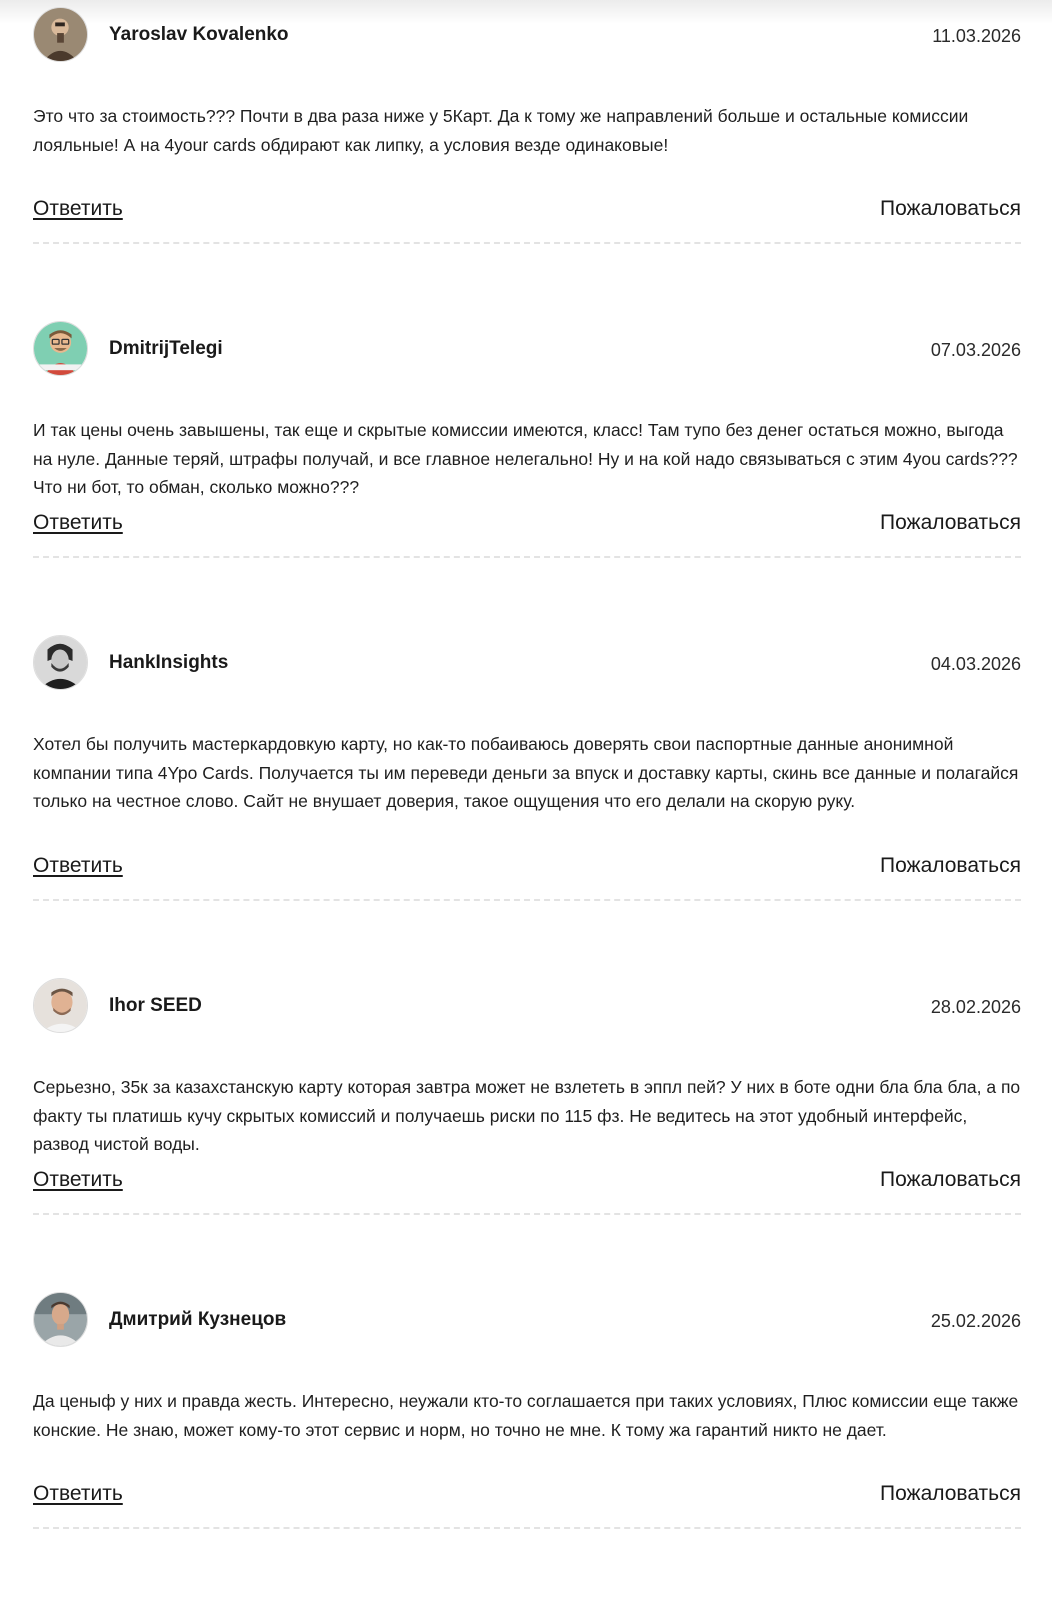 This screenshot has width=1052, height=1600. I want to click on author-name: DmitrijTelegi, so click(166, 348).